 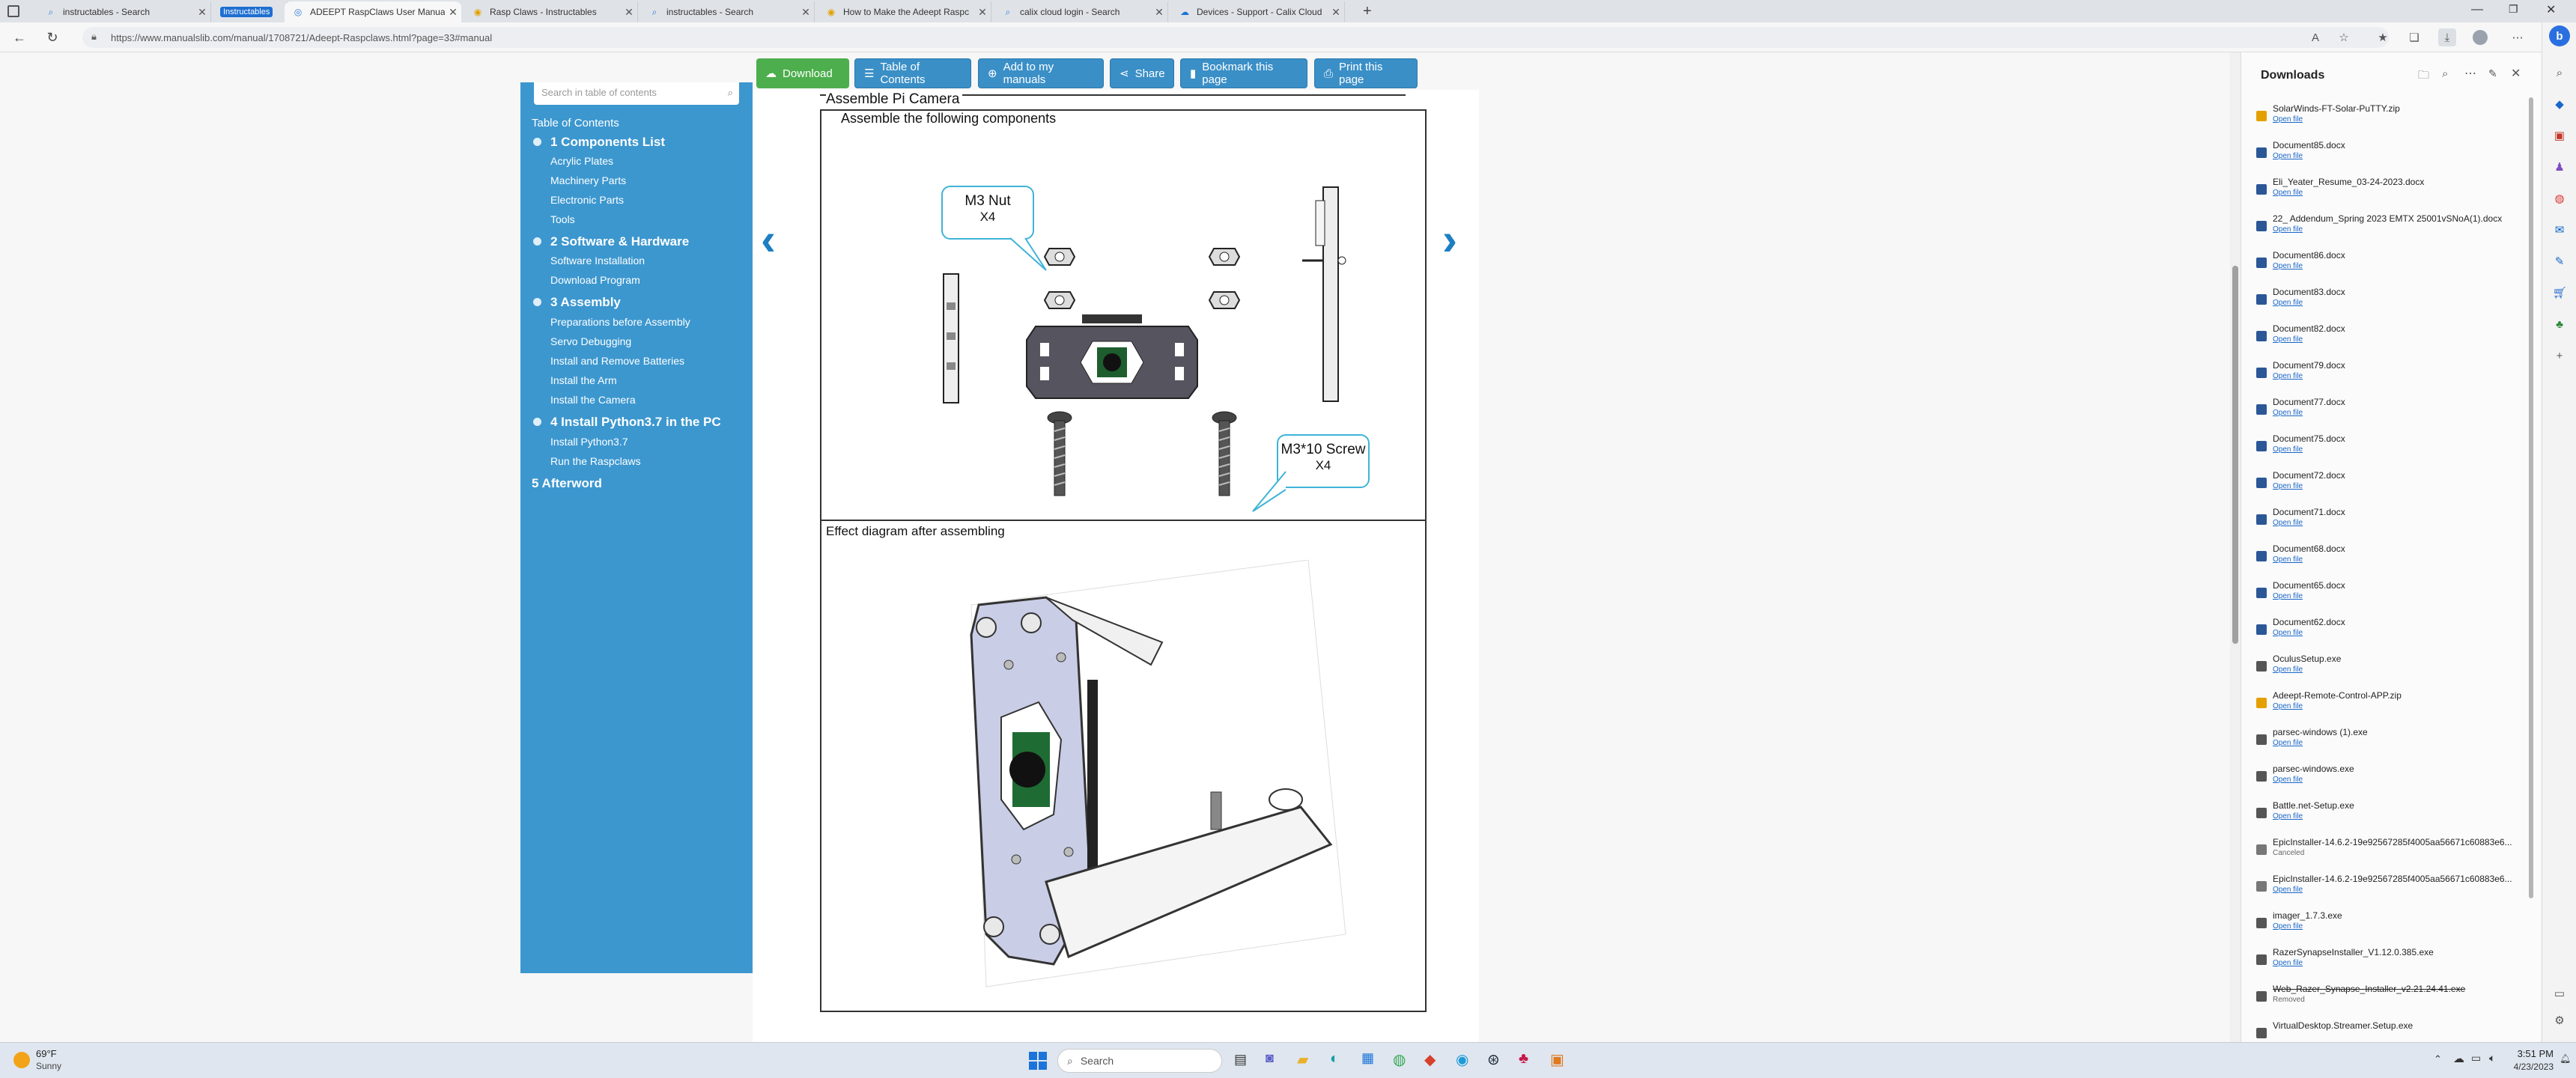 What do you see at coordinates (13, 11) in the screenshot?
I see `tab-actions-icon` at bounding box center [13, 11].